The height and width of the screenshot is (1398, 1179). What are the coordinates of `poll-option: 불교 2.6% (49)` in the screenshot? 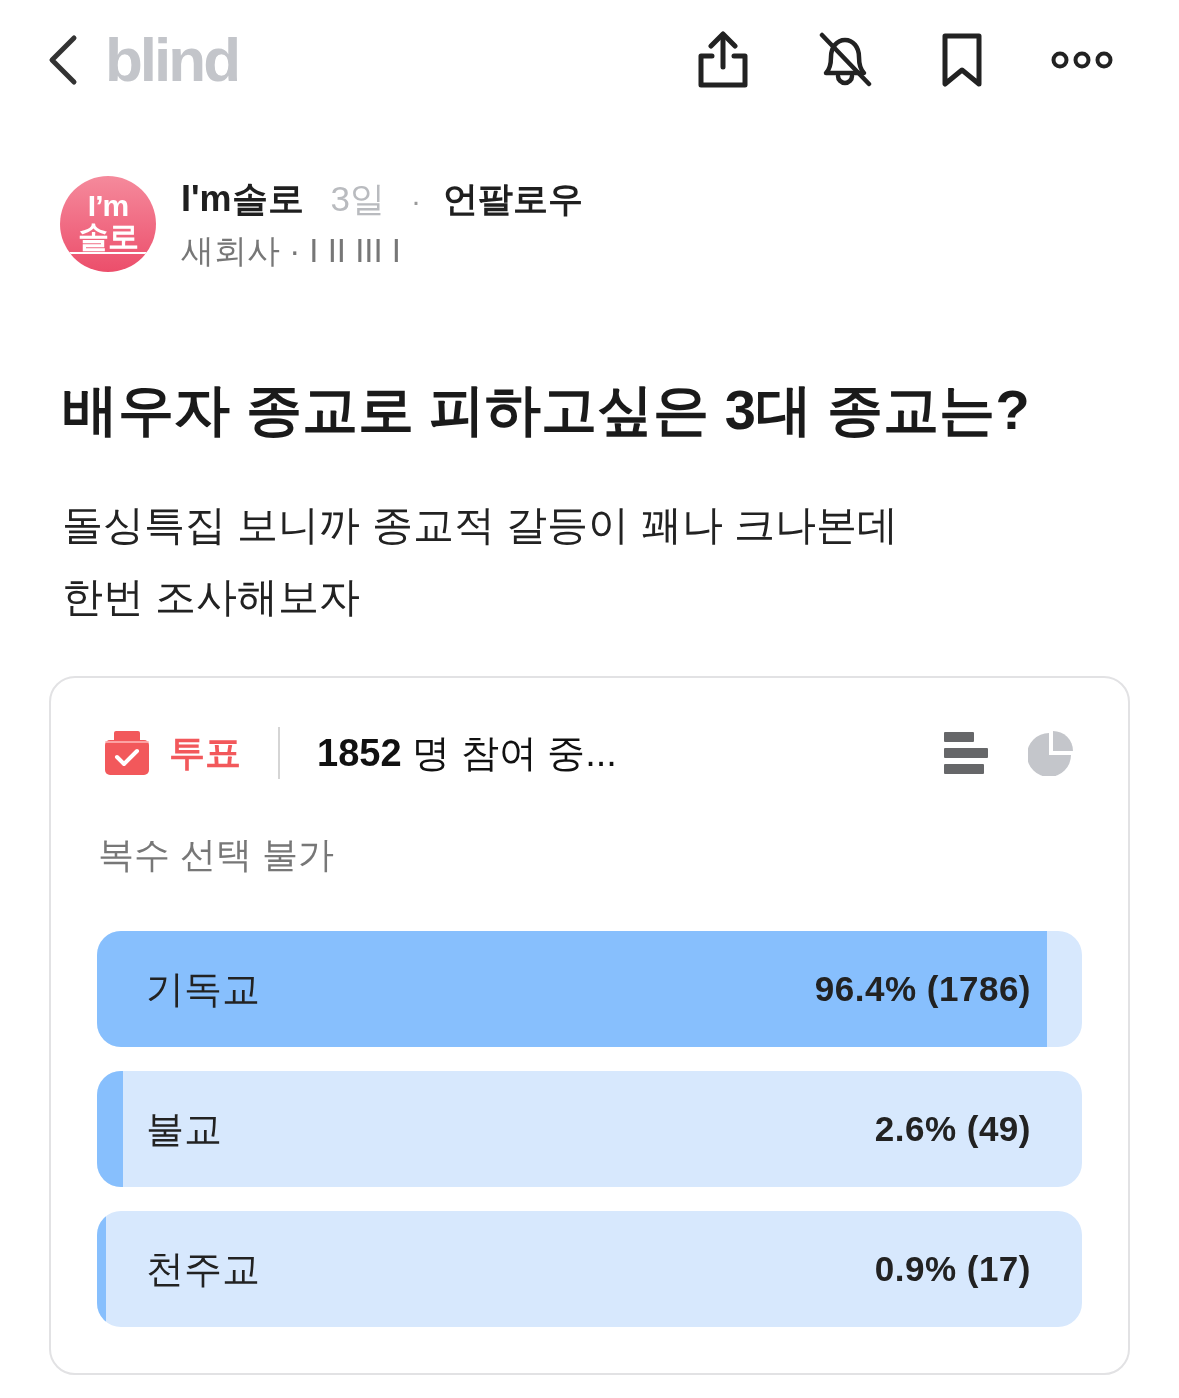 It's located at (589, 1129).